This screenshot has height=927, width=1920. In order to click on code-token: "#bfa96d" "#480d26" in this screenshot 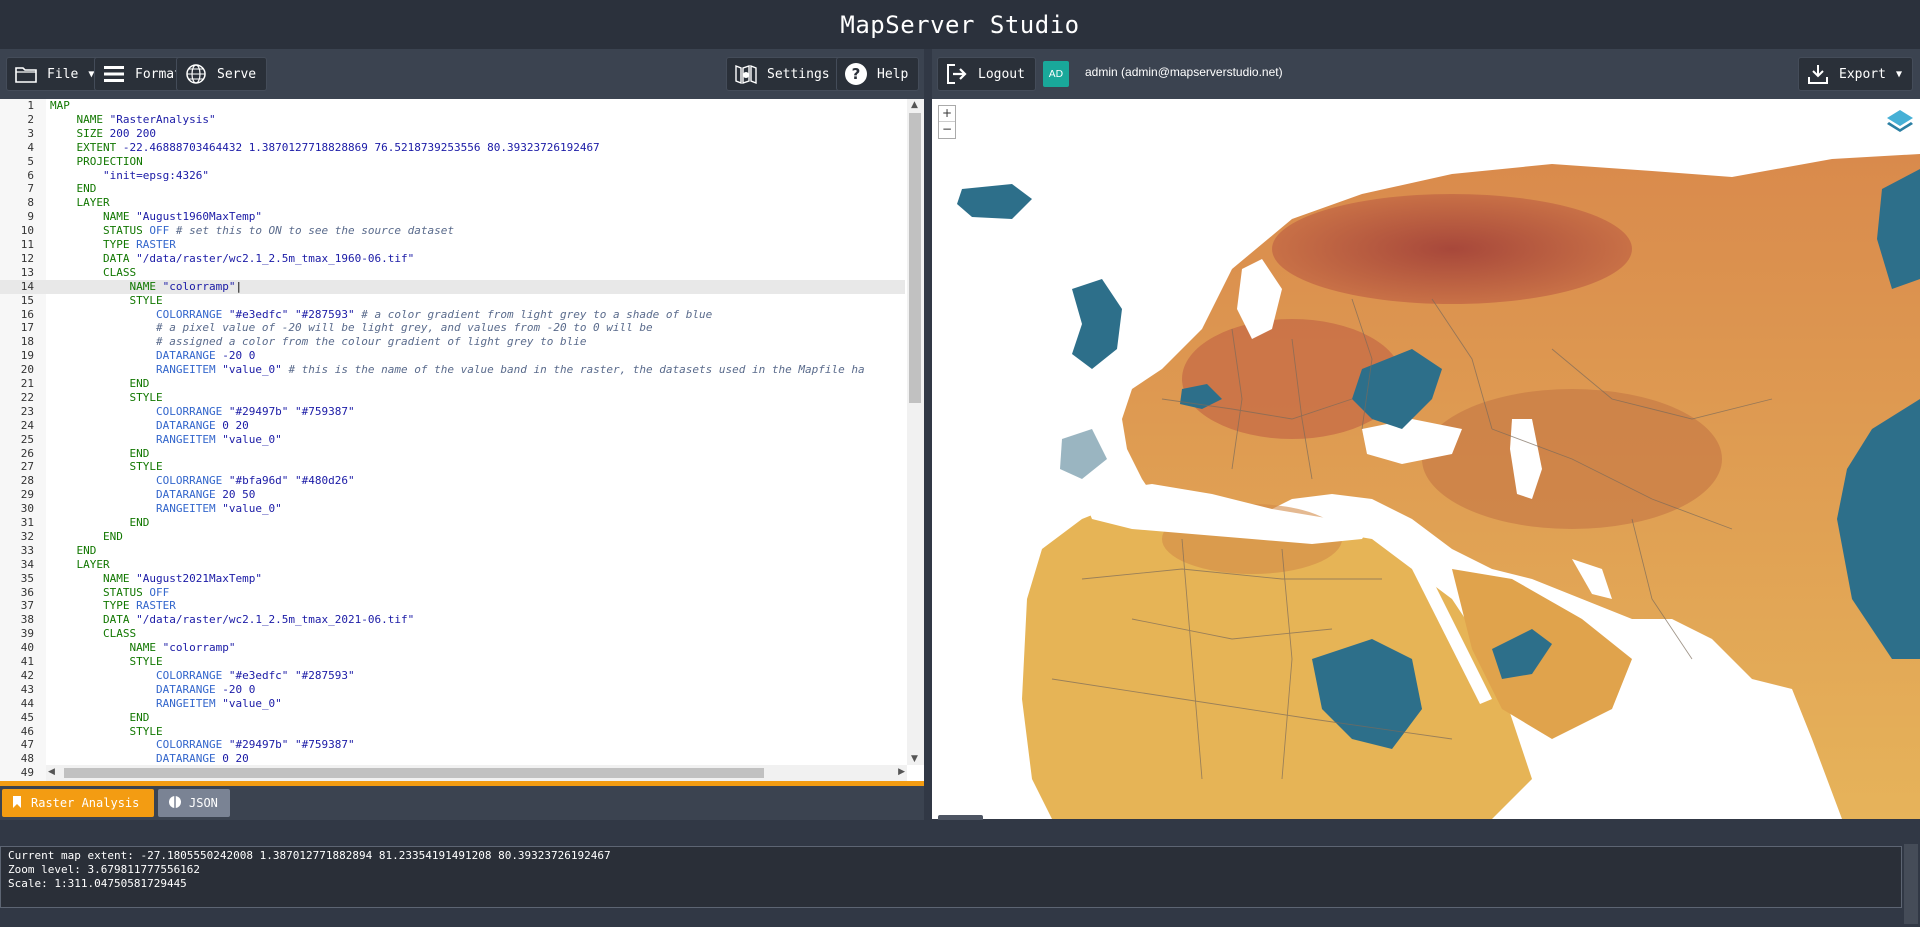, I will do `click(291, 481)`.